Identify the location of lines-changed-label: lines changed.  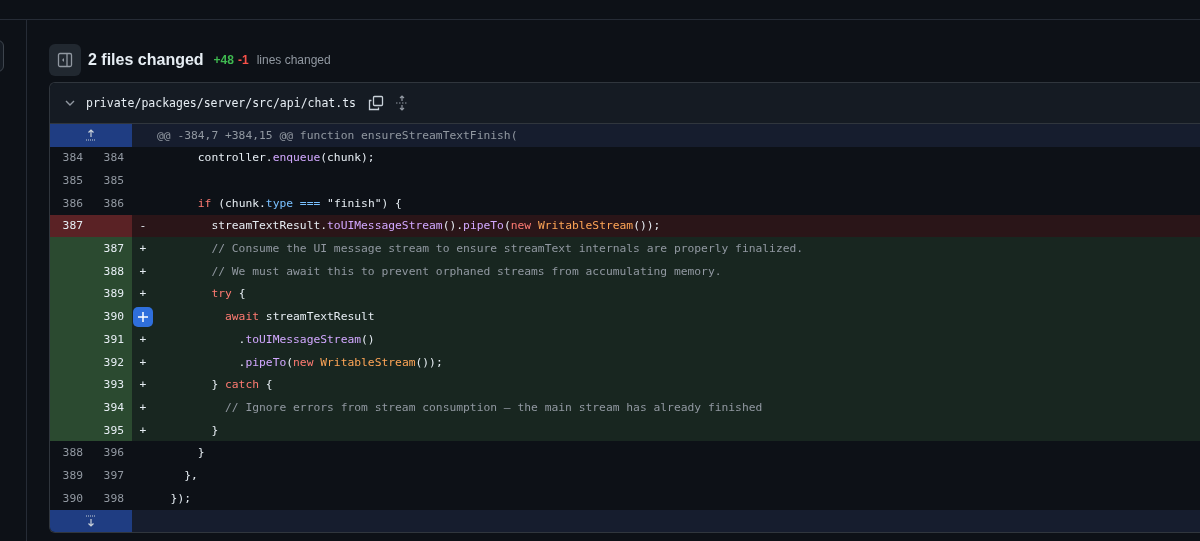
(293, 60).